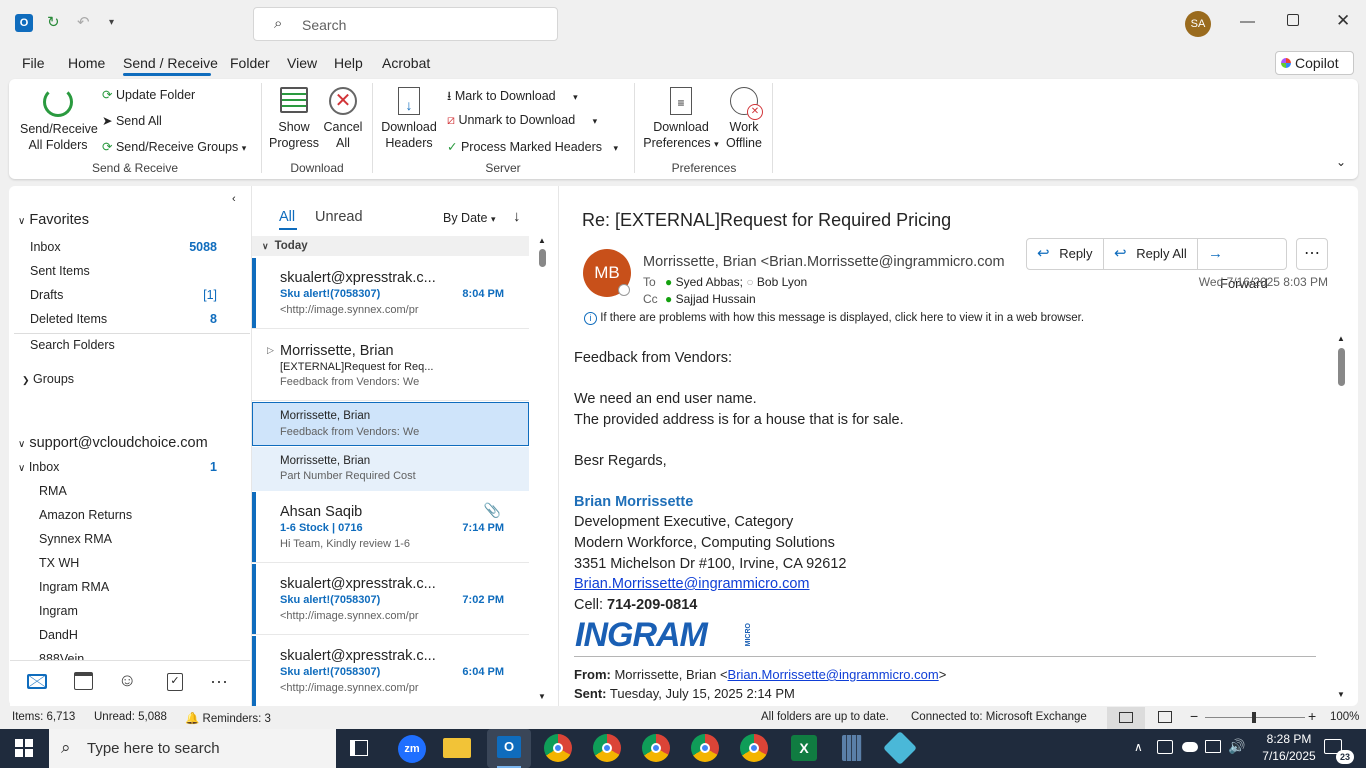 The width and height of the screenshot is (1366, 768). I want to click on sort-direction-icon: ↓, so click(517, 216).